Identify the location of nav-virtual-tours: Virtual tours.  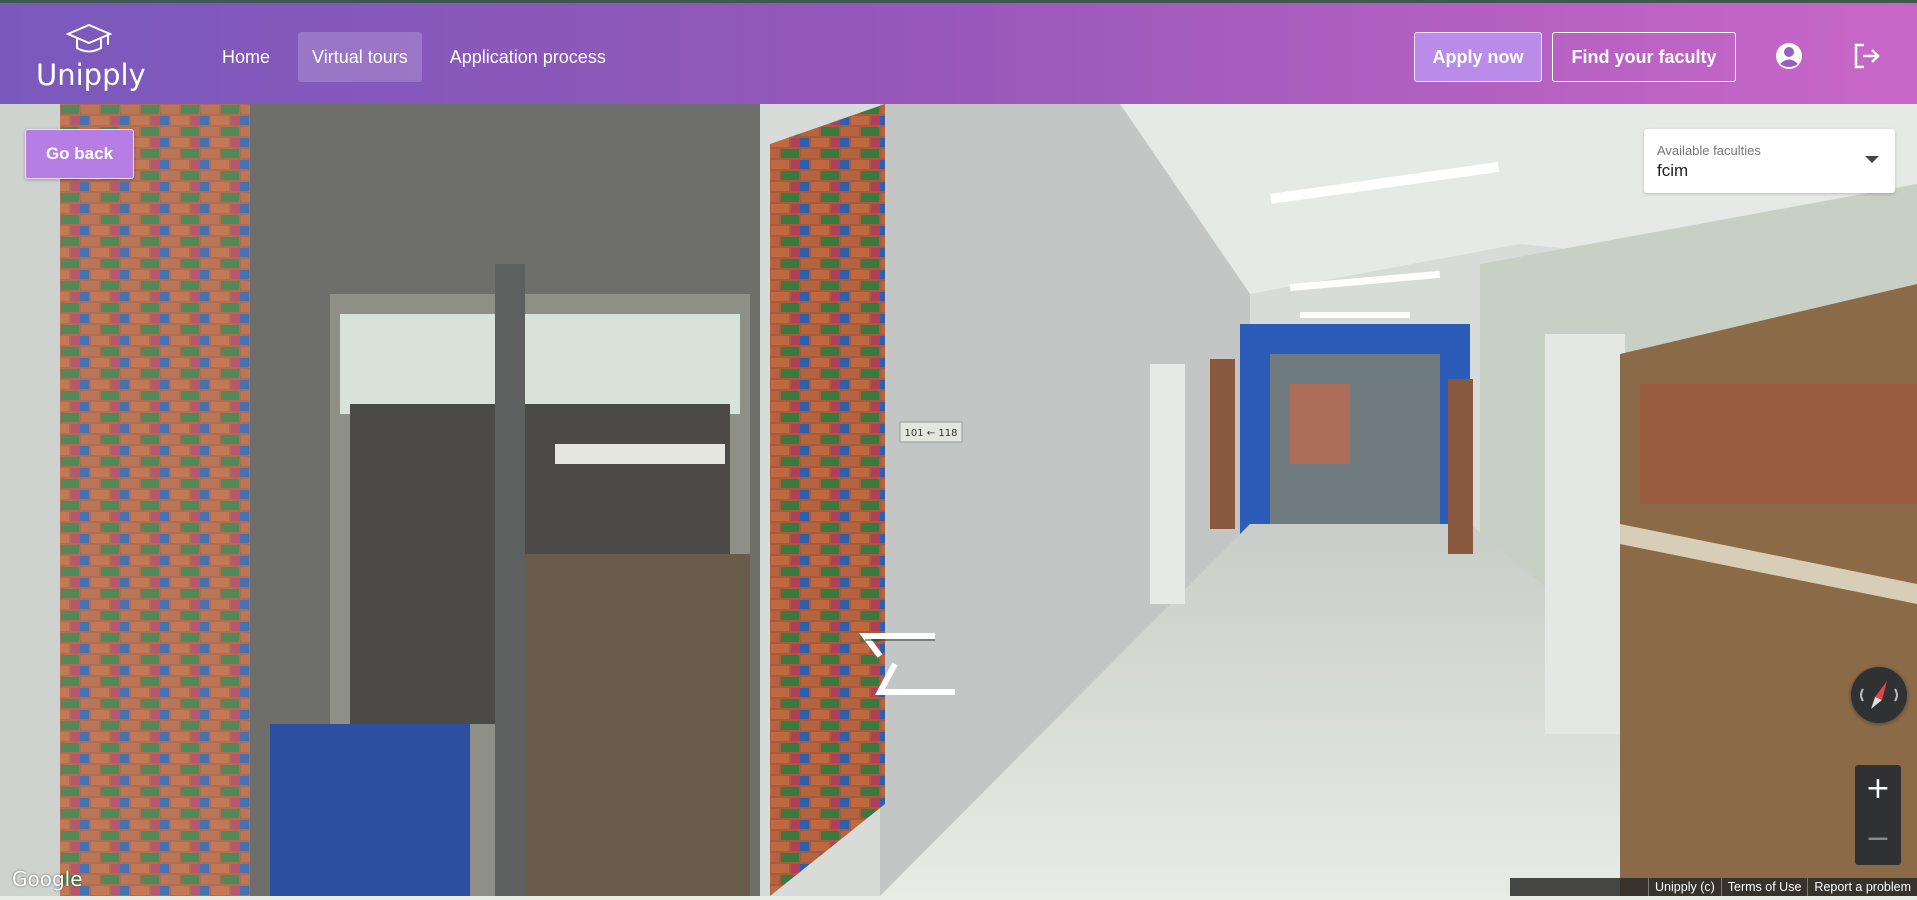
(360, 57).